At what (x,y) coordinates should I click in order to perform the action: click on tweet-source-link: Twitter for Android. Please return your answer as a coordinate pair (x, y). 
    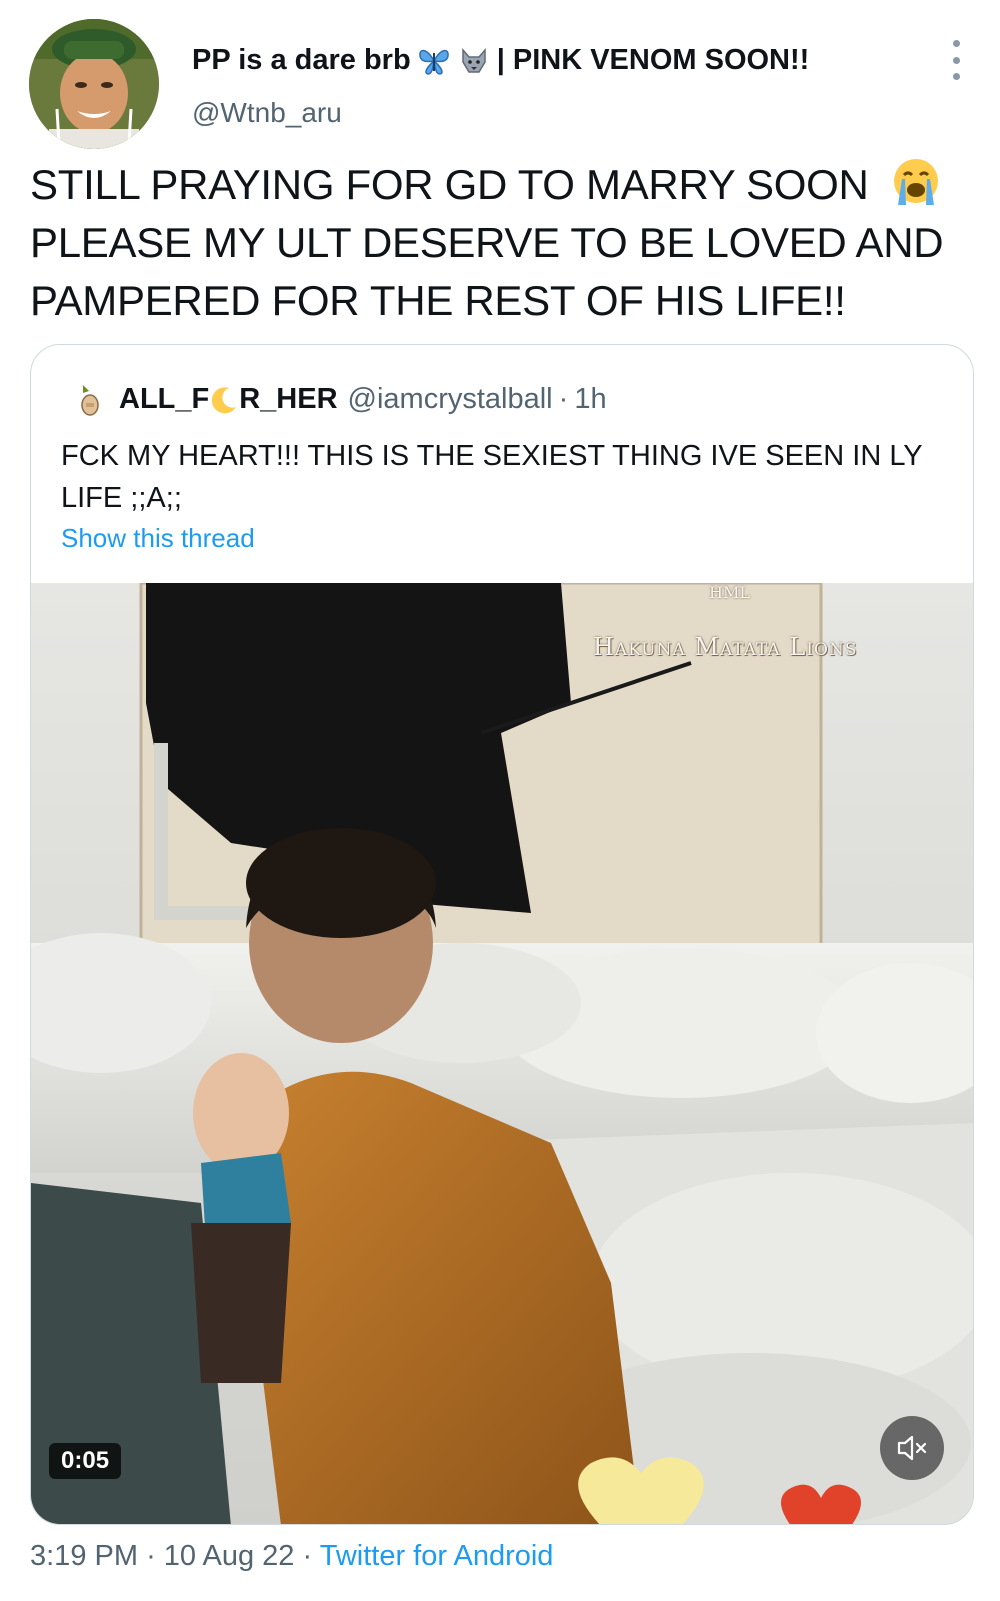
    Looking at the image, I should click on (437, 1556).